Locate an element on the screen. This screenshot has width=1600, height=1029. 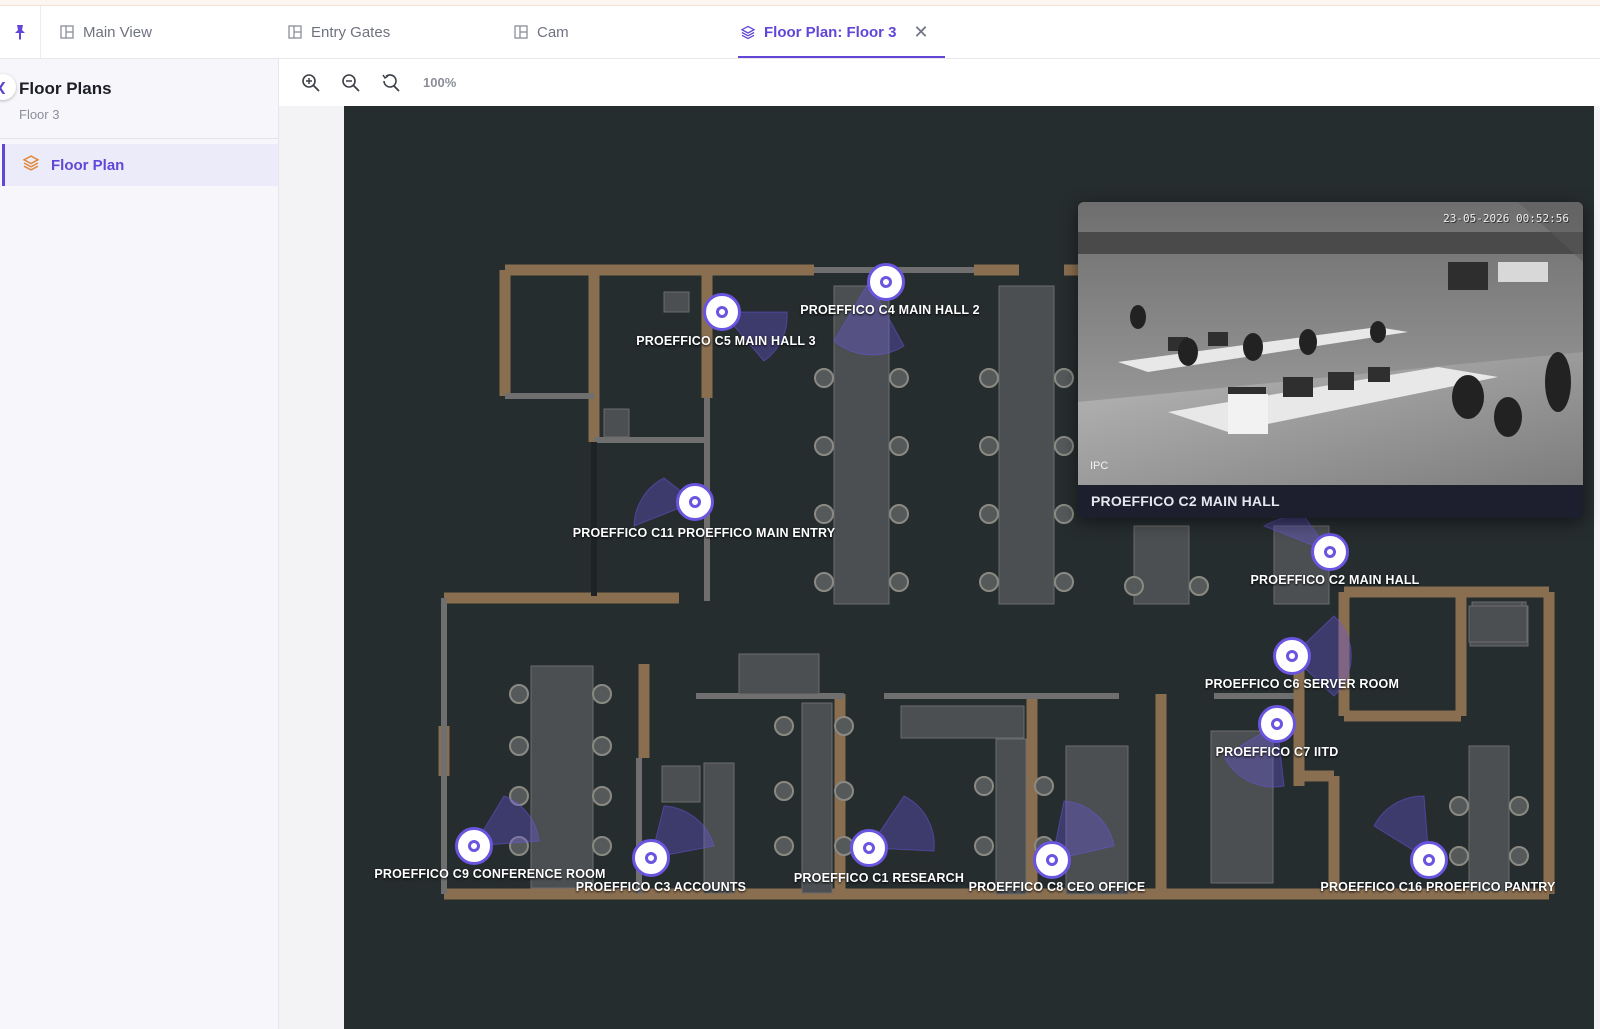
camera-c16-marker is located at coordinates (1429, 860).